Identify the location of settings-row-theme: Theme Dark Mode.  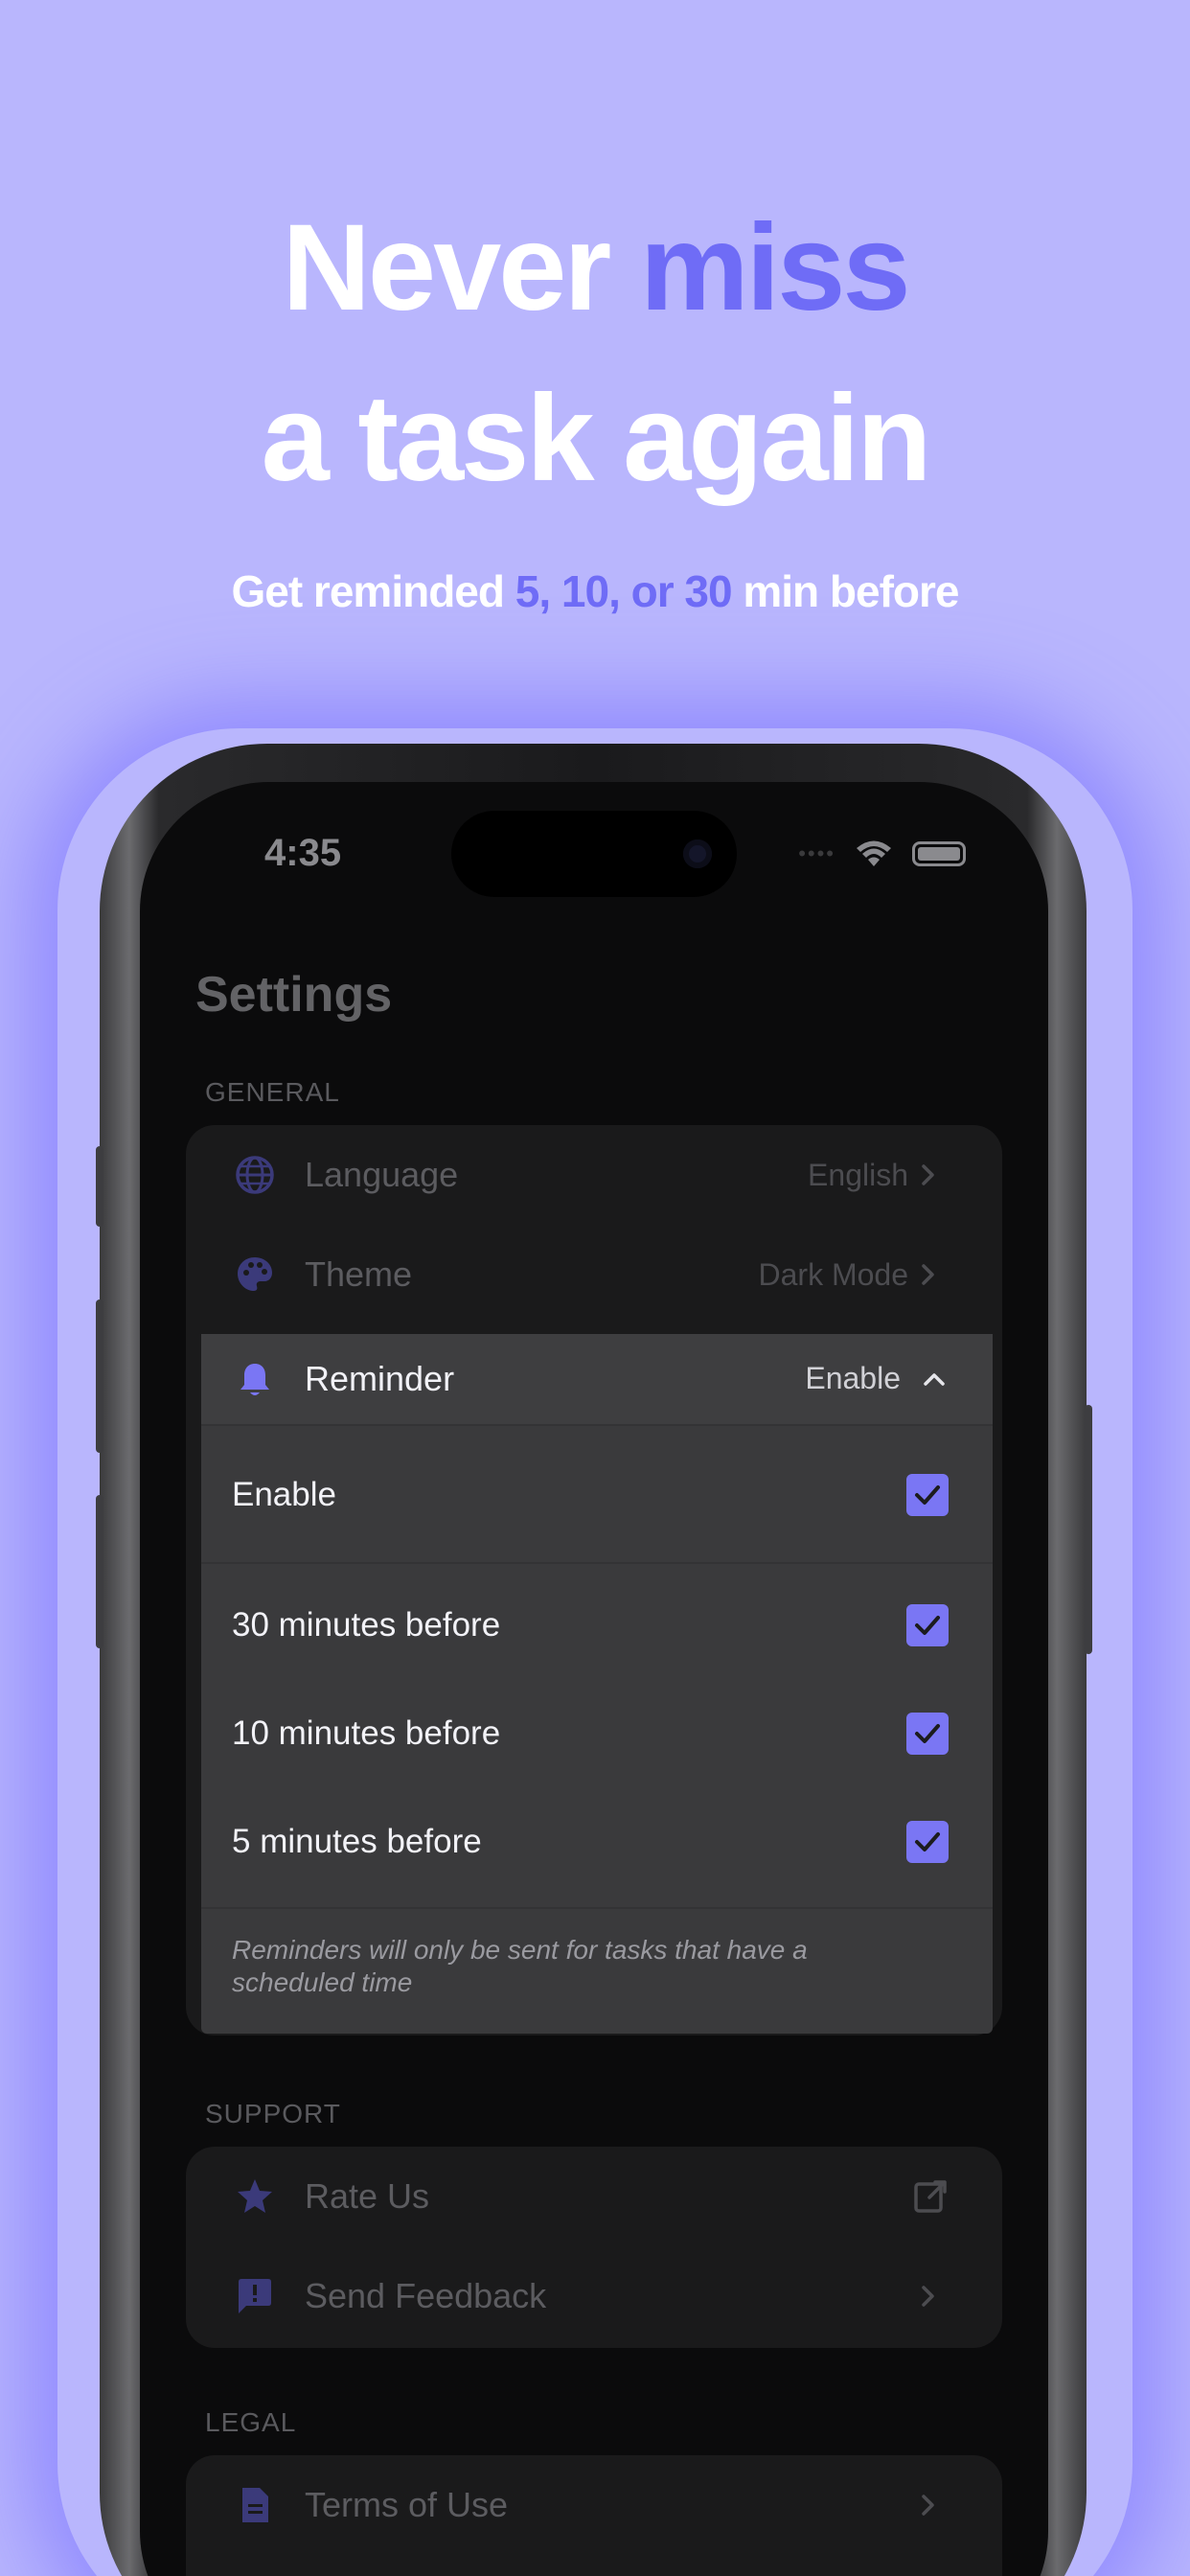
(594, 1274).